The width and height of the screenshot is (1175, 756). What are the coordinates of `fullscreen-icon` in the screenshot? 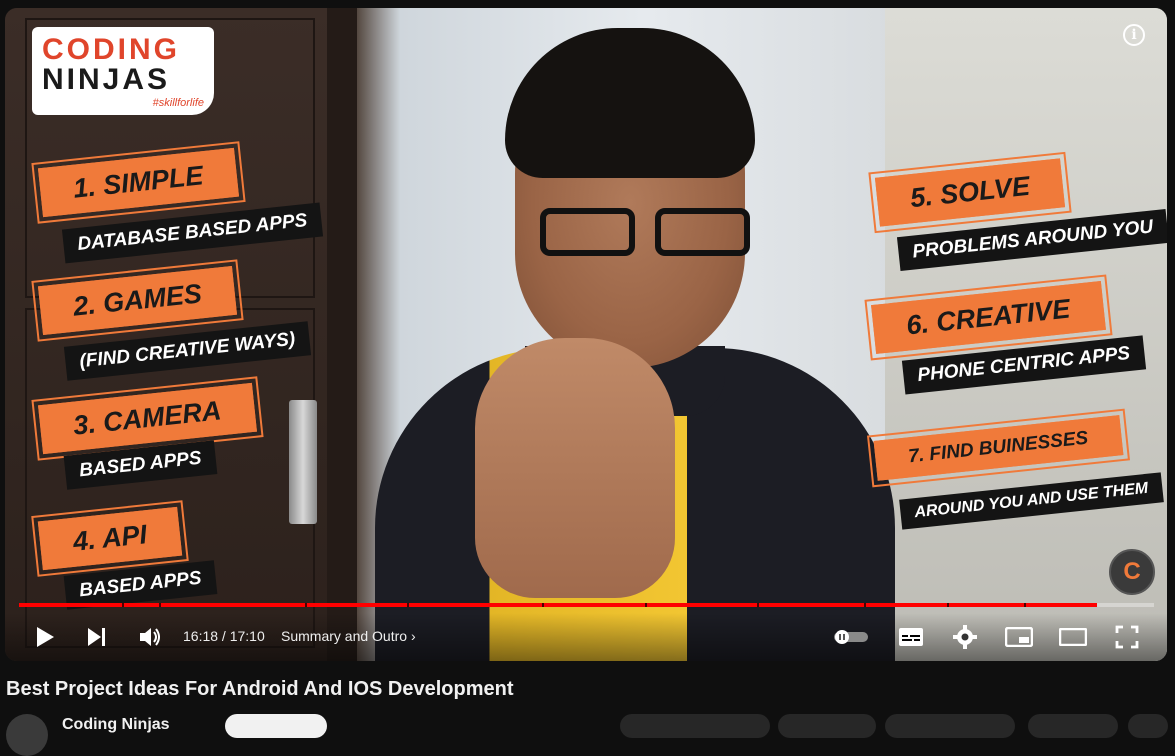 It's located at (1127, 637).